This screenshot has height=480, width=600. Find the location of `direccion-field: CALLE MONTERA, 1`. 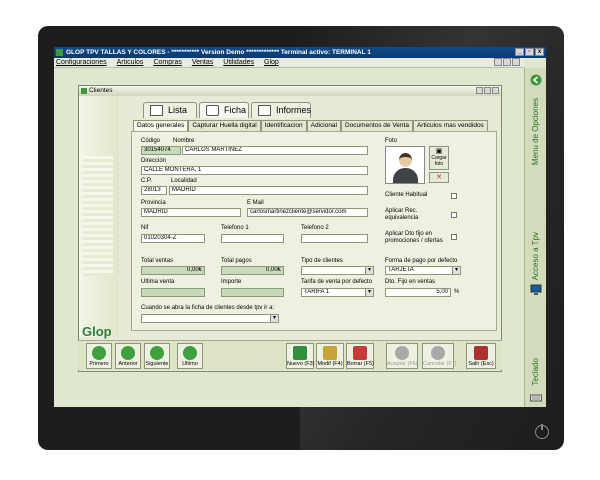

direccion-field: CALLE MONTERA, 1 is located at coordinates (254, 170).